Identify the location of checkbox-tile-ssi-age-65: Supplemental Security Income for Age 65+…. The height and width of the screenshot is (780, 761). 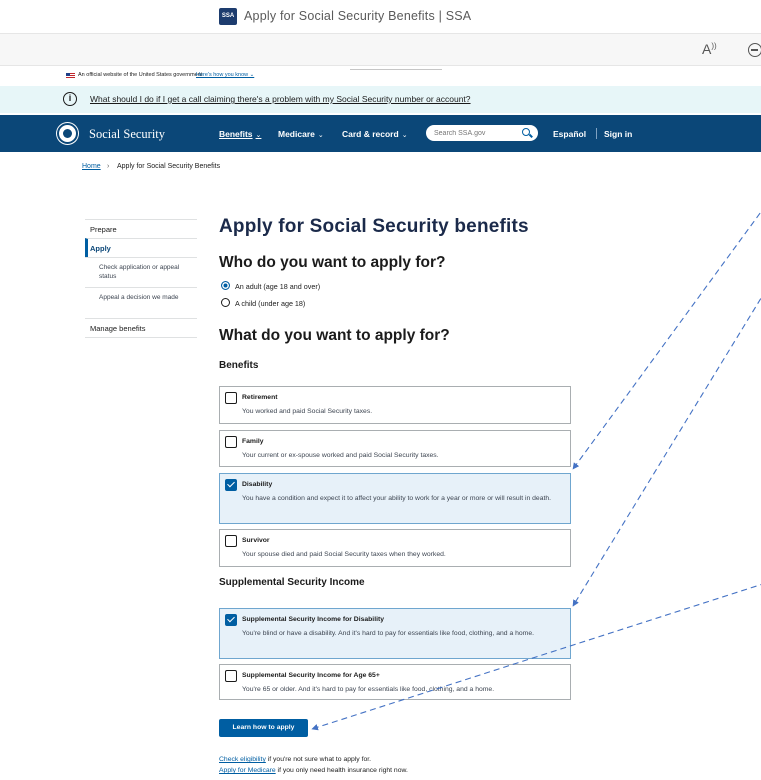
(395, 682).